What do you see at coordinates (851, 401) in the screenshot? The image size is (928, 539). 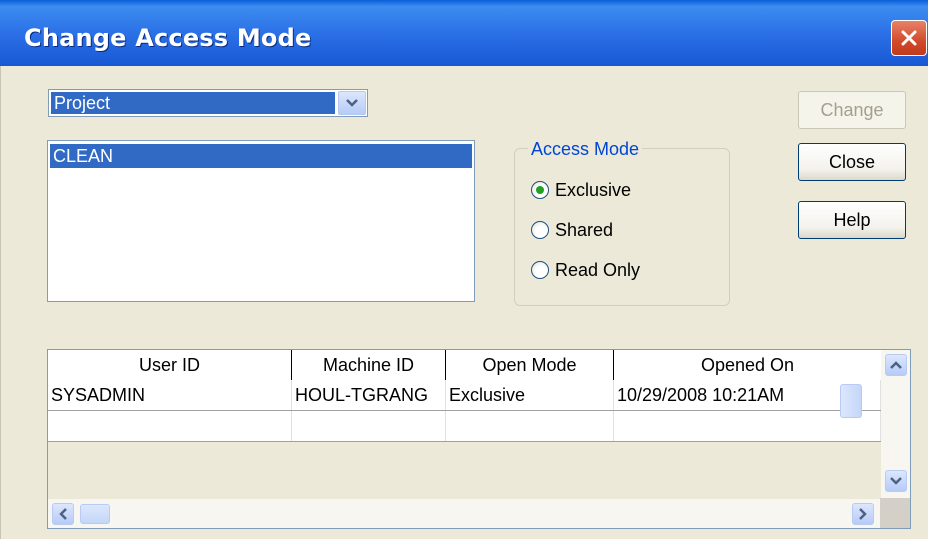 I see `vertical-scroll-thumb` at bounding box center [851, 401].